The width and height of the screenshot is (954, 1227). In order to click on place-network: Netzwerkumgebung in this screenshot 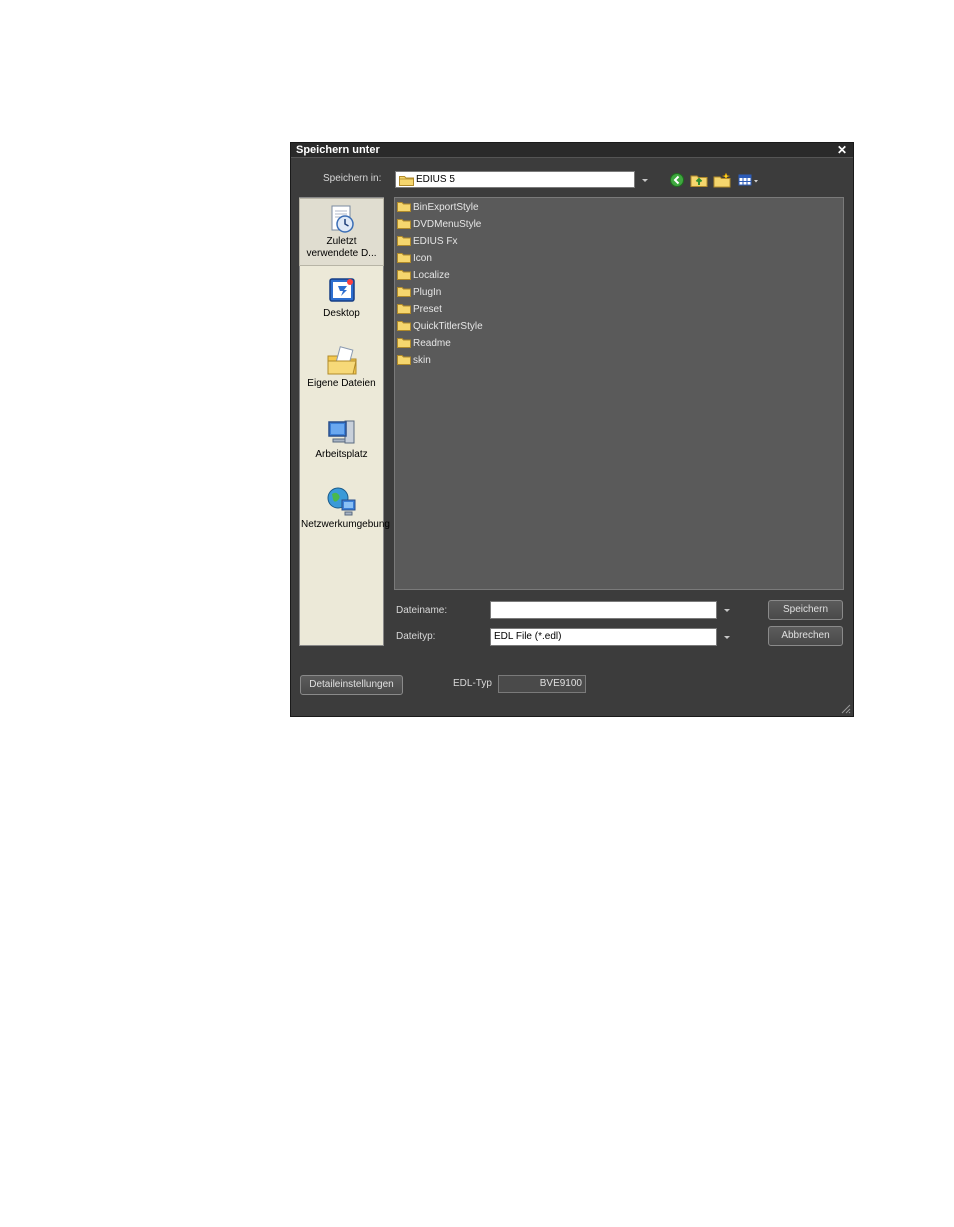, I will do `click(345, 519)`.